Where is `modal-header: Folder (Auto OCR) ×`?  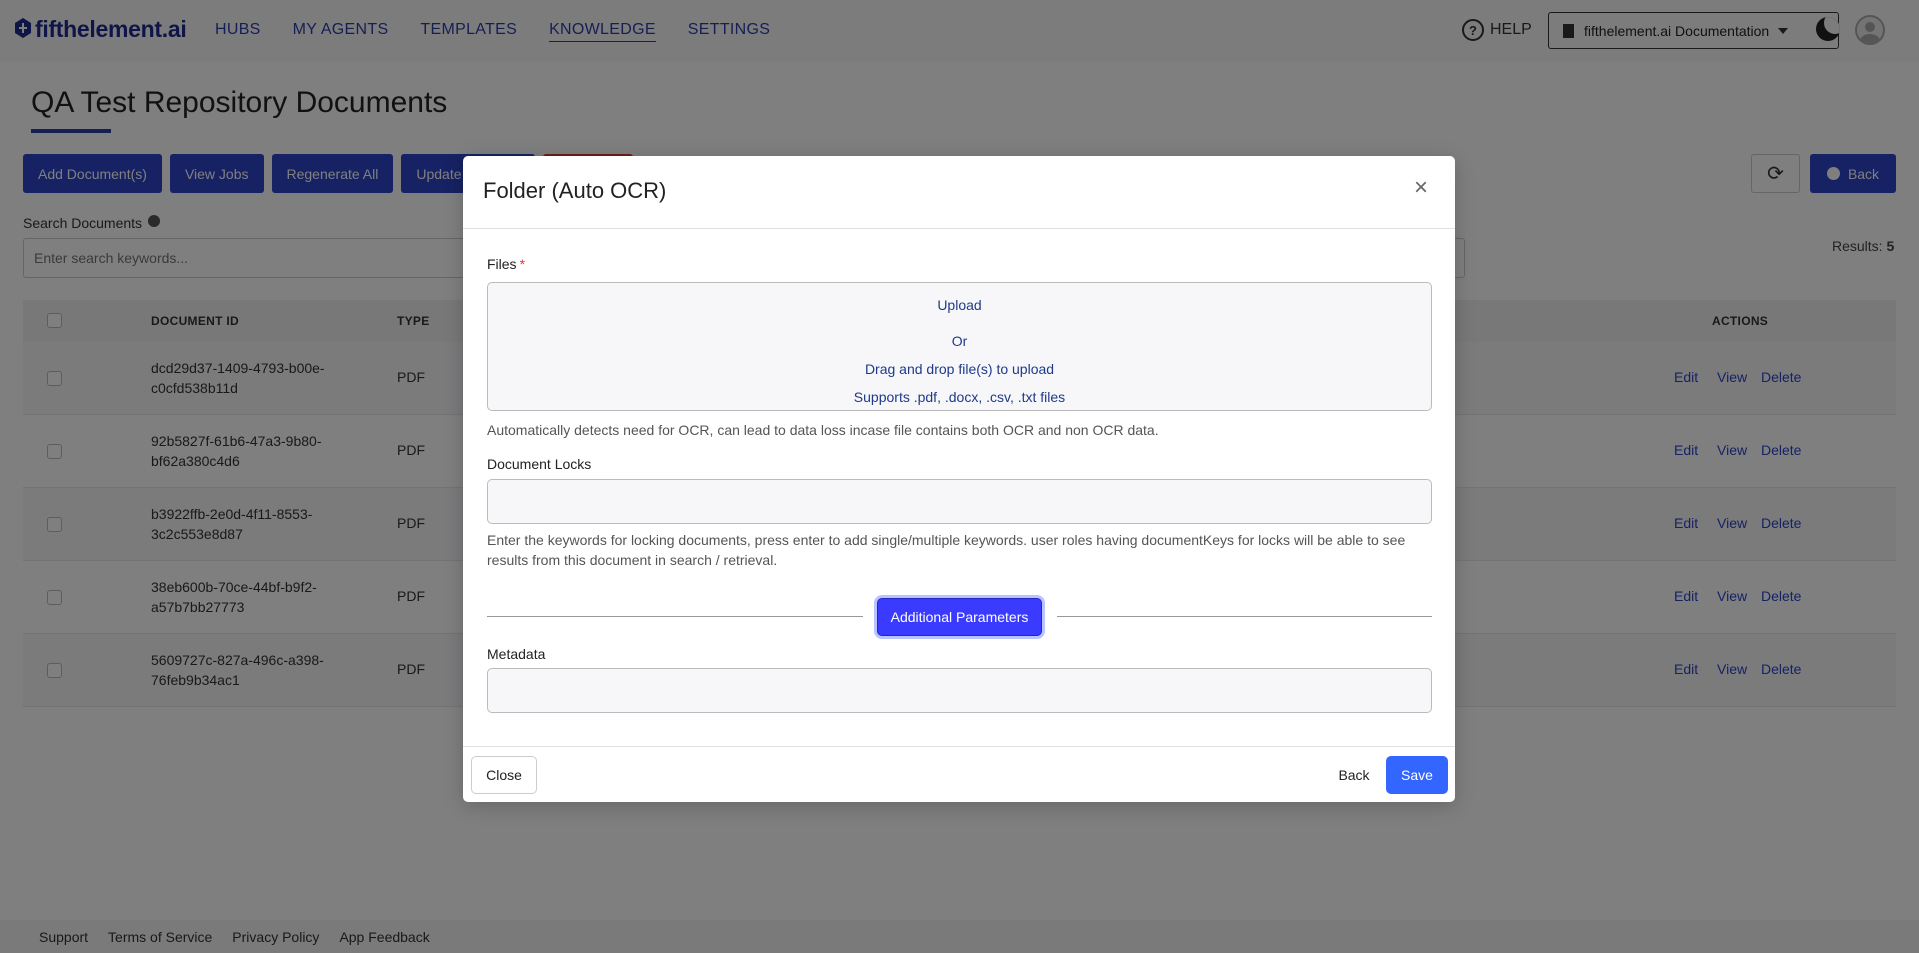
modal-header: Folder (Auto OCR) × is located at coordinates (959, 192).